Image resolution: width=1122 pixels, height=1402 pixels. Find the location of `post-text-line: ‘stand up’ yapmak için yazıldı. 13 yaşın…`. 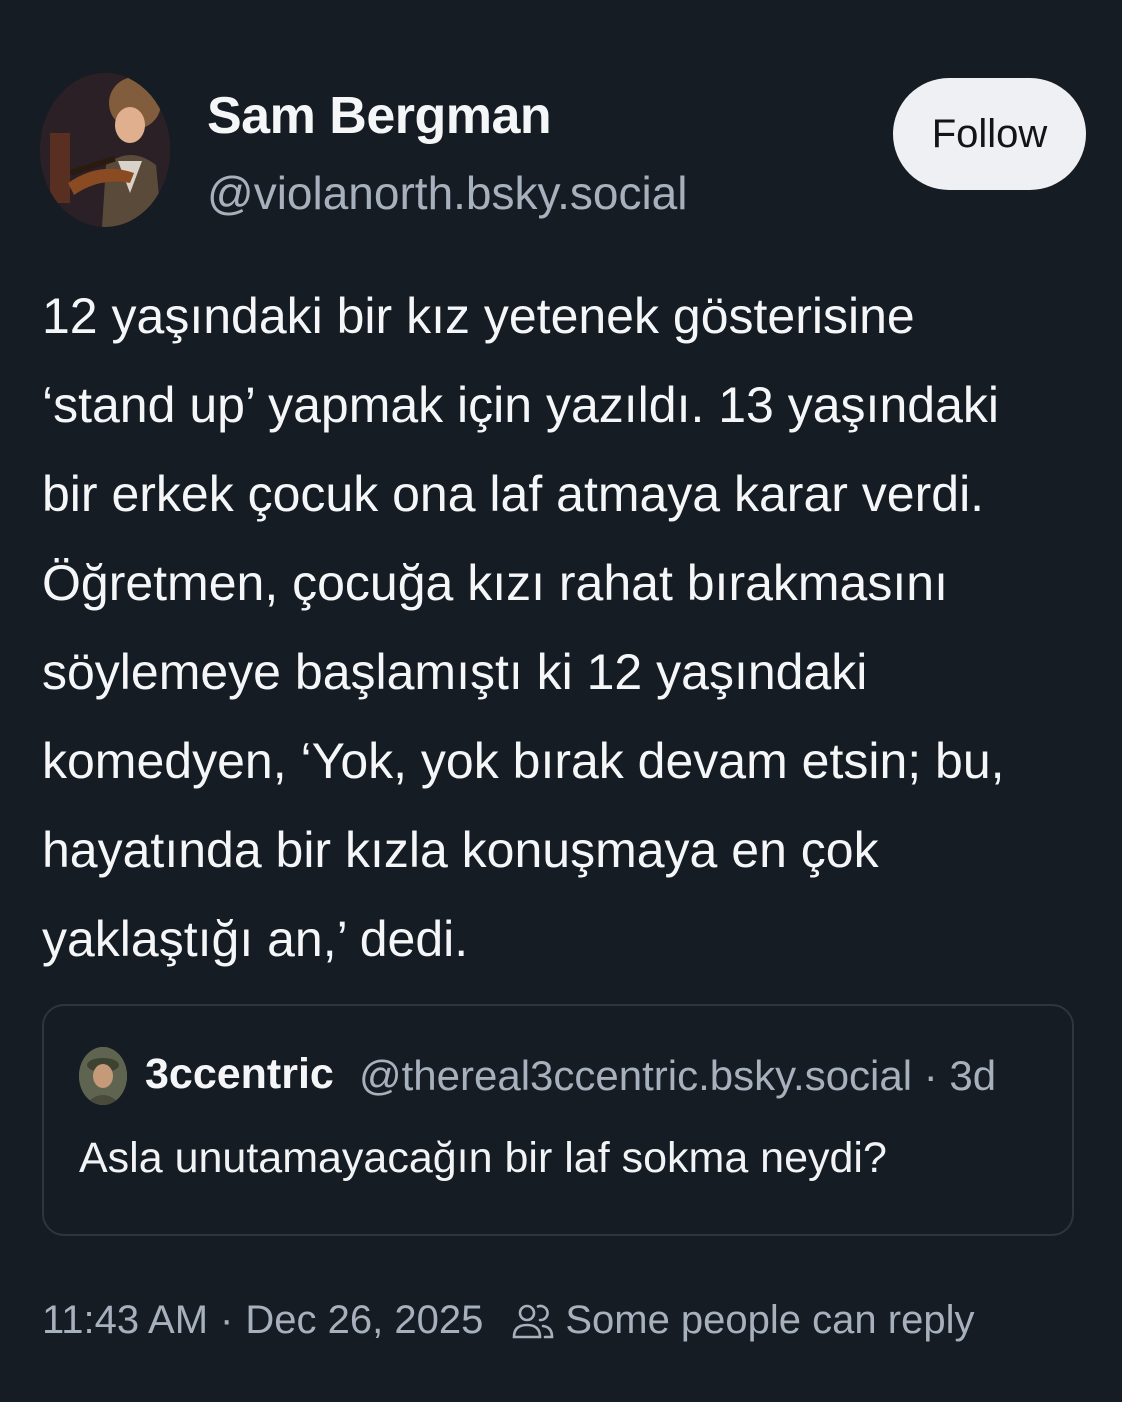

post-text-line: ‘stand up’ yapmak için yazıldı. 13 yaşın… is located at coordinates (520, 405).